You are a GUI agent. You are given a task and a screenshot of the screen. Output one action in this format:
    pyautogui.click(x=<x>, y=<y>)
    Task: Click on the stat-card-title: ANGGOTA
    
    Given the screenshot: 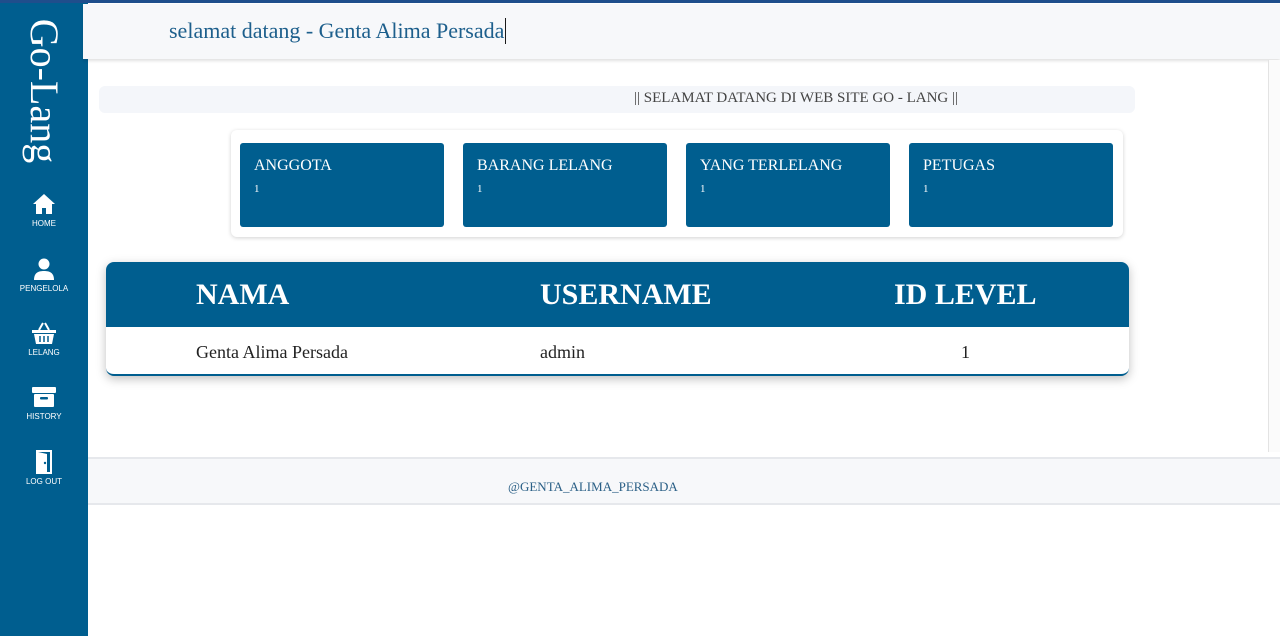 What is the action you would take?
    pyautogui.click(x=293, y=165)
    